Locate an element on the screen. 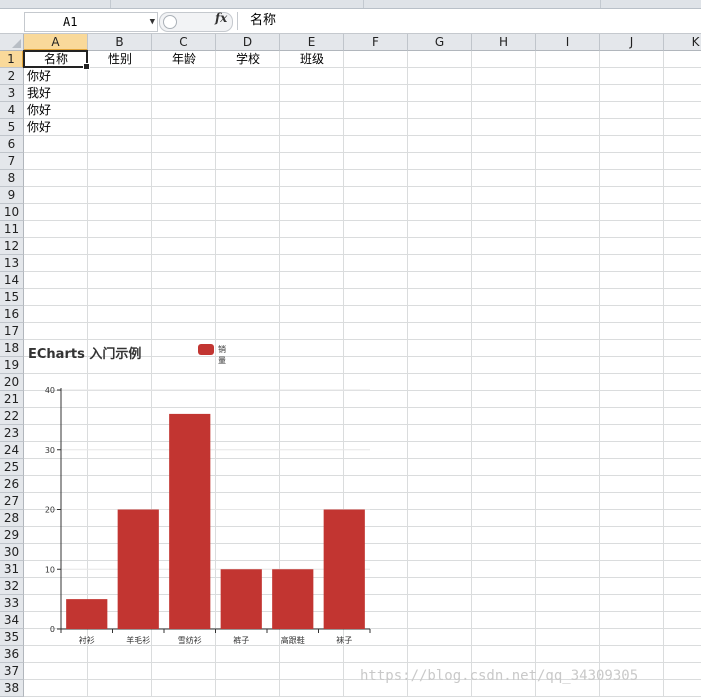 This screenshot has width=701, height=697. row-header-23: 23 is located at coordinates (12, 433).